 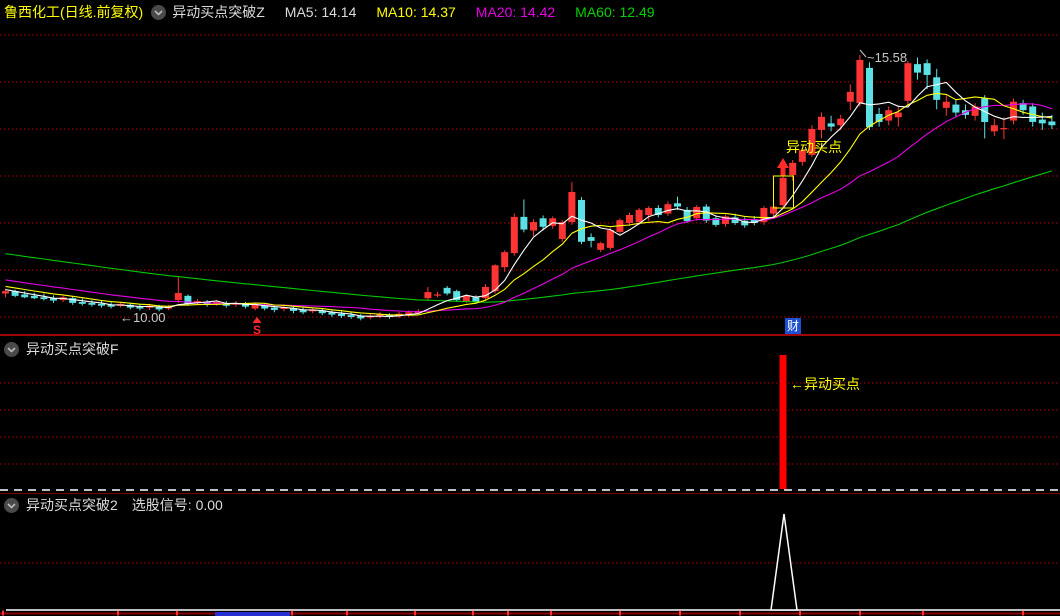 I want to click on select-signal-value: 选股信号: 0.00, so click(x=177, y=505).